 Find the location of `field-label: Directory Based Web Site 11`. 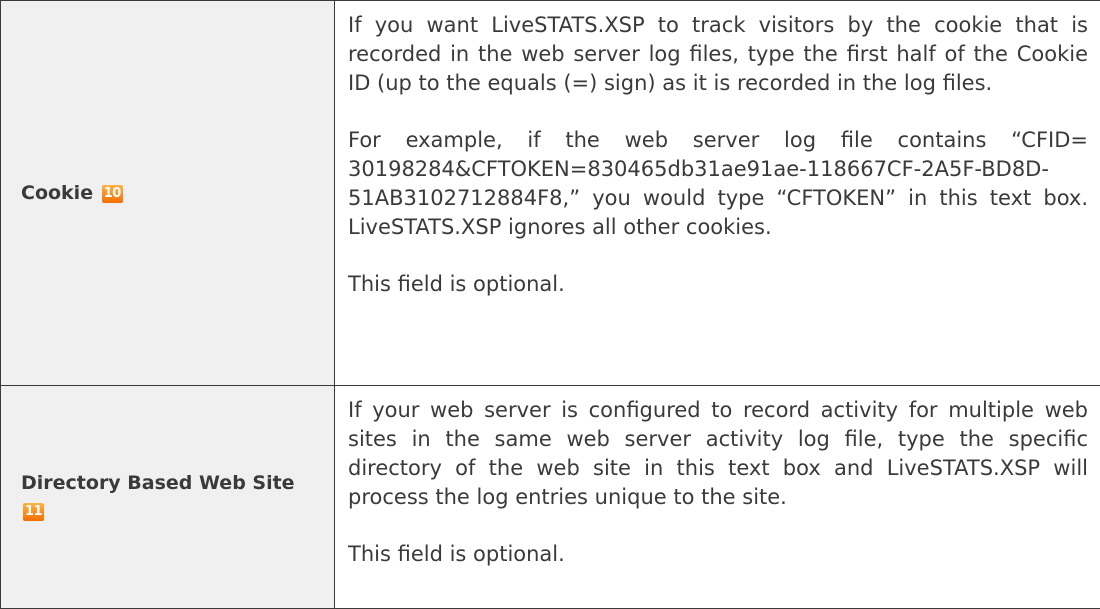

field-label: Directory Based Web Site 11 is located at coordinates (167, 497).